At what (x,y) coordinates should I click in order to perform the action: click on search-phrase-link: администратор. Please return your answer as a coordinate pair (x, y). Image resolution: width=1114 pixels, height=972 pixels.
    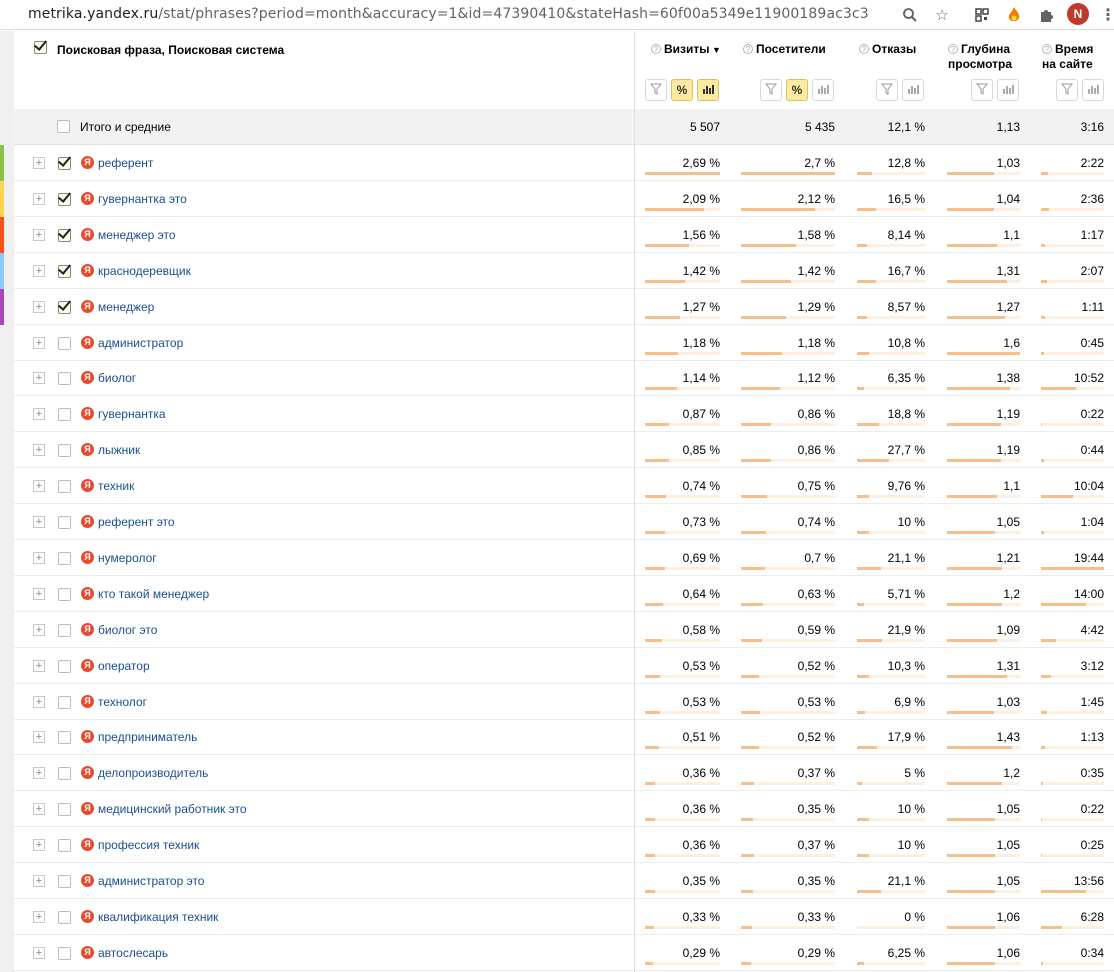
    Looking at the image, I should click on (140, 343).